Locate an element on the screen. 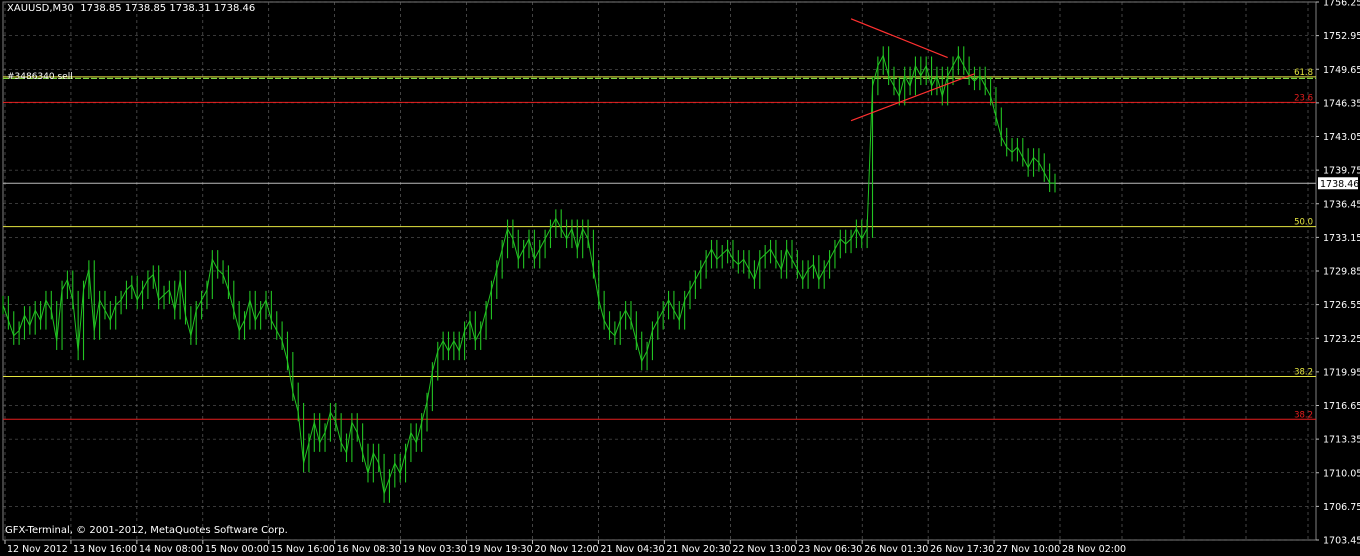 This screenshot has width=1360, height=556. y-tick-label: 1739.75 is located at coordinates (1341, 171).